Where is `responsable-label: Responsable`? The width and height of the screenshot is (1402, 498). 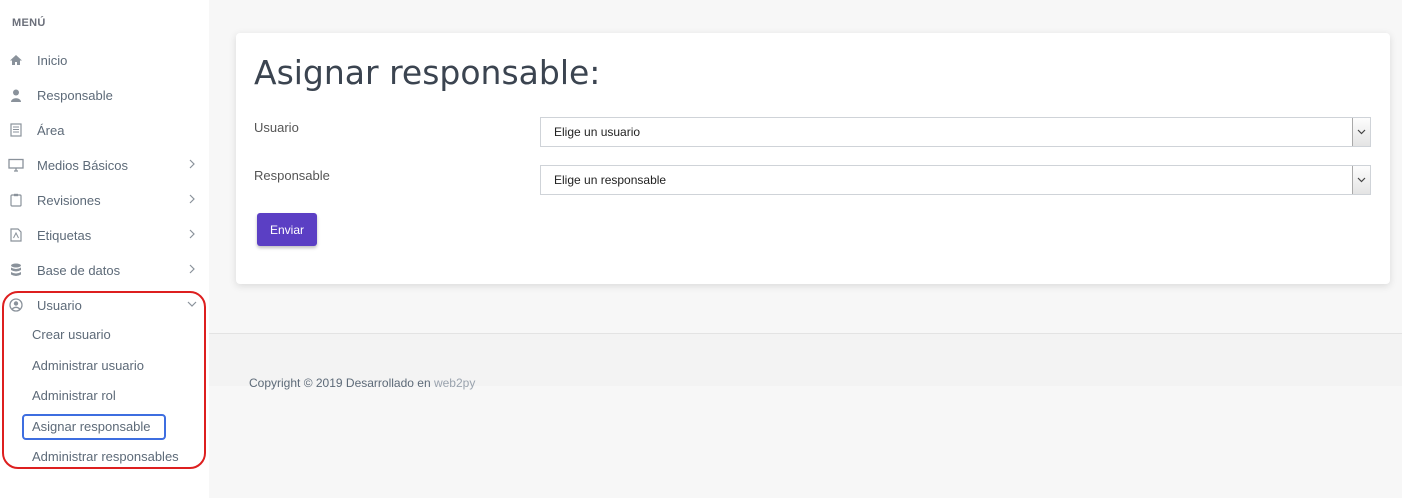 responsable-label: Responsable is located at coordinates (292, 175).